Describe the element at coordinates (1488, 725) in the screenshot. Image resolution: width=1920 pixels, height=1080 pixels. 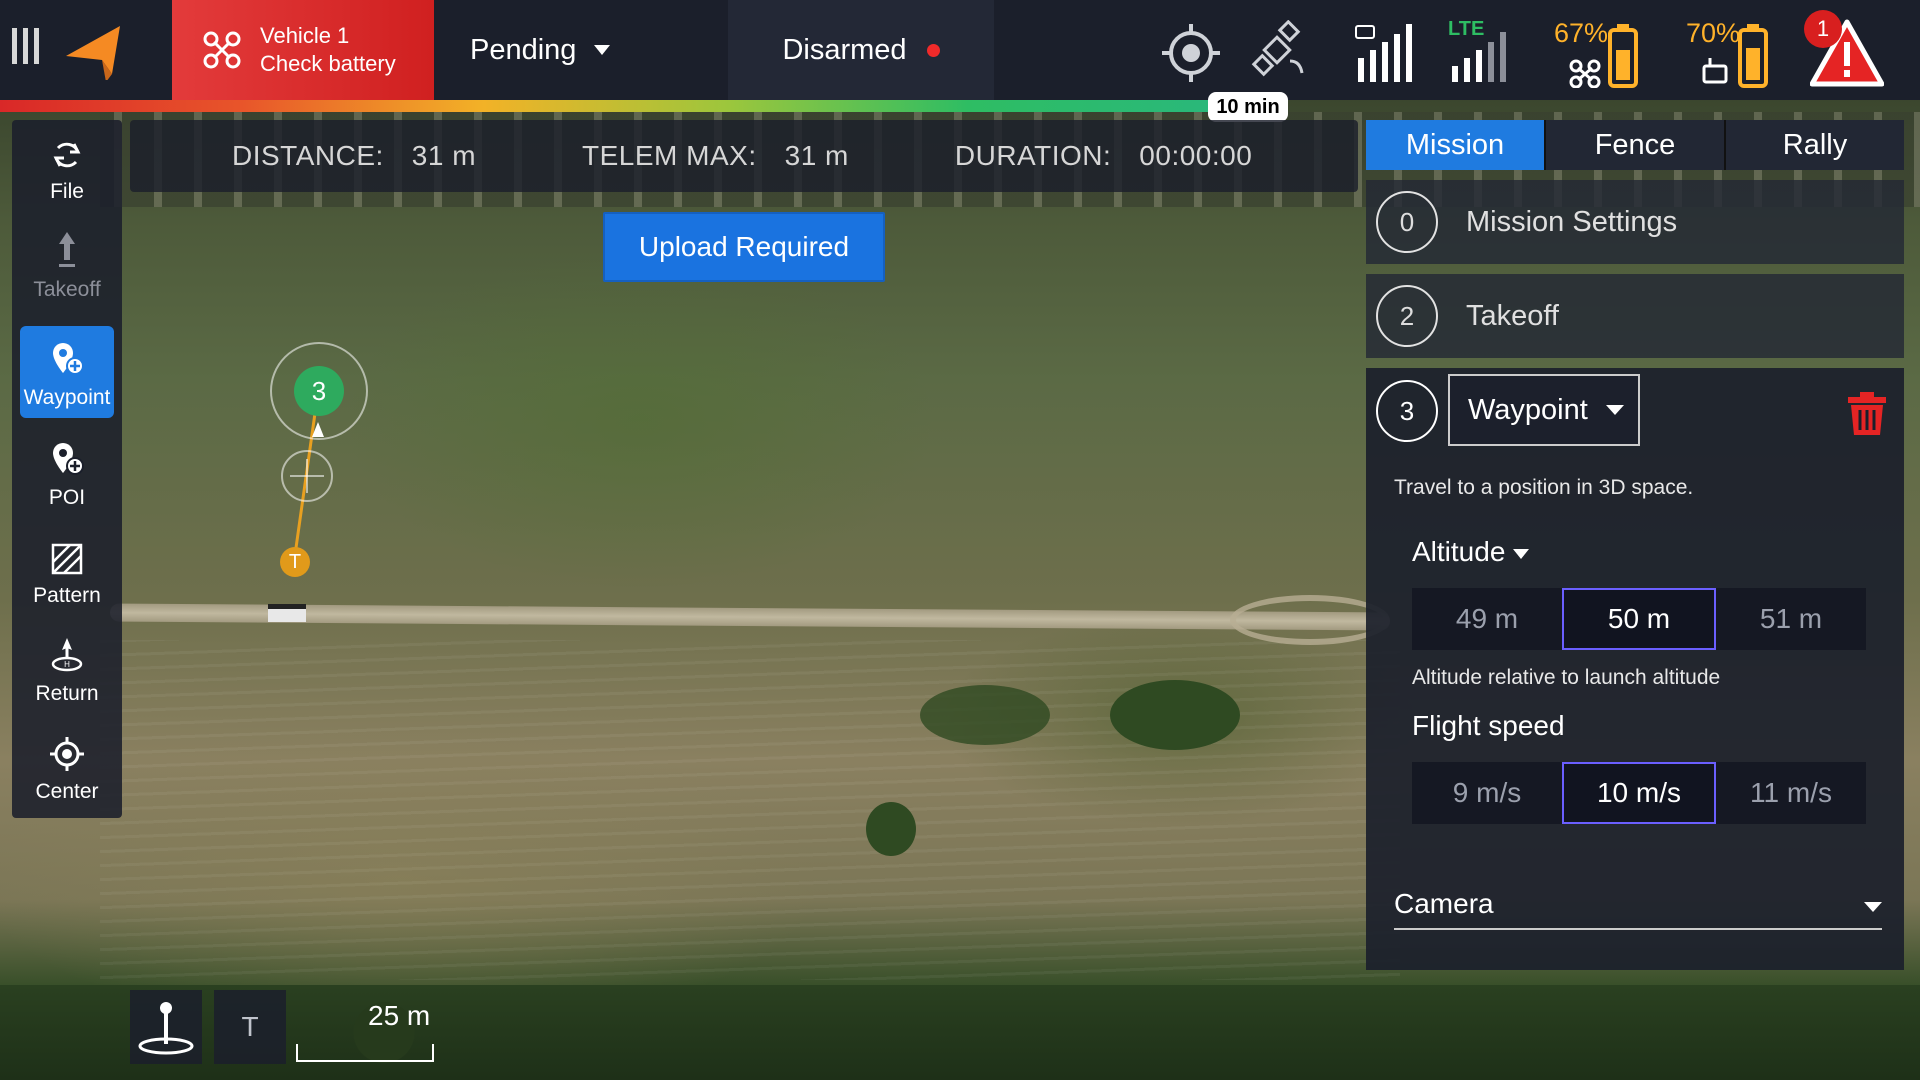
I see `flight-speed-label: Flight speed` at that location.